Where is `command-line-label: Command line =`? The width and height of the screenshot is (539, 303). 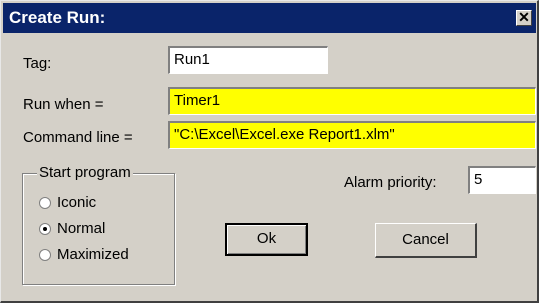
command-line-label: Command line = is located at coordinates (78, 137).